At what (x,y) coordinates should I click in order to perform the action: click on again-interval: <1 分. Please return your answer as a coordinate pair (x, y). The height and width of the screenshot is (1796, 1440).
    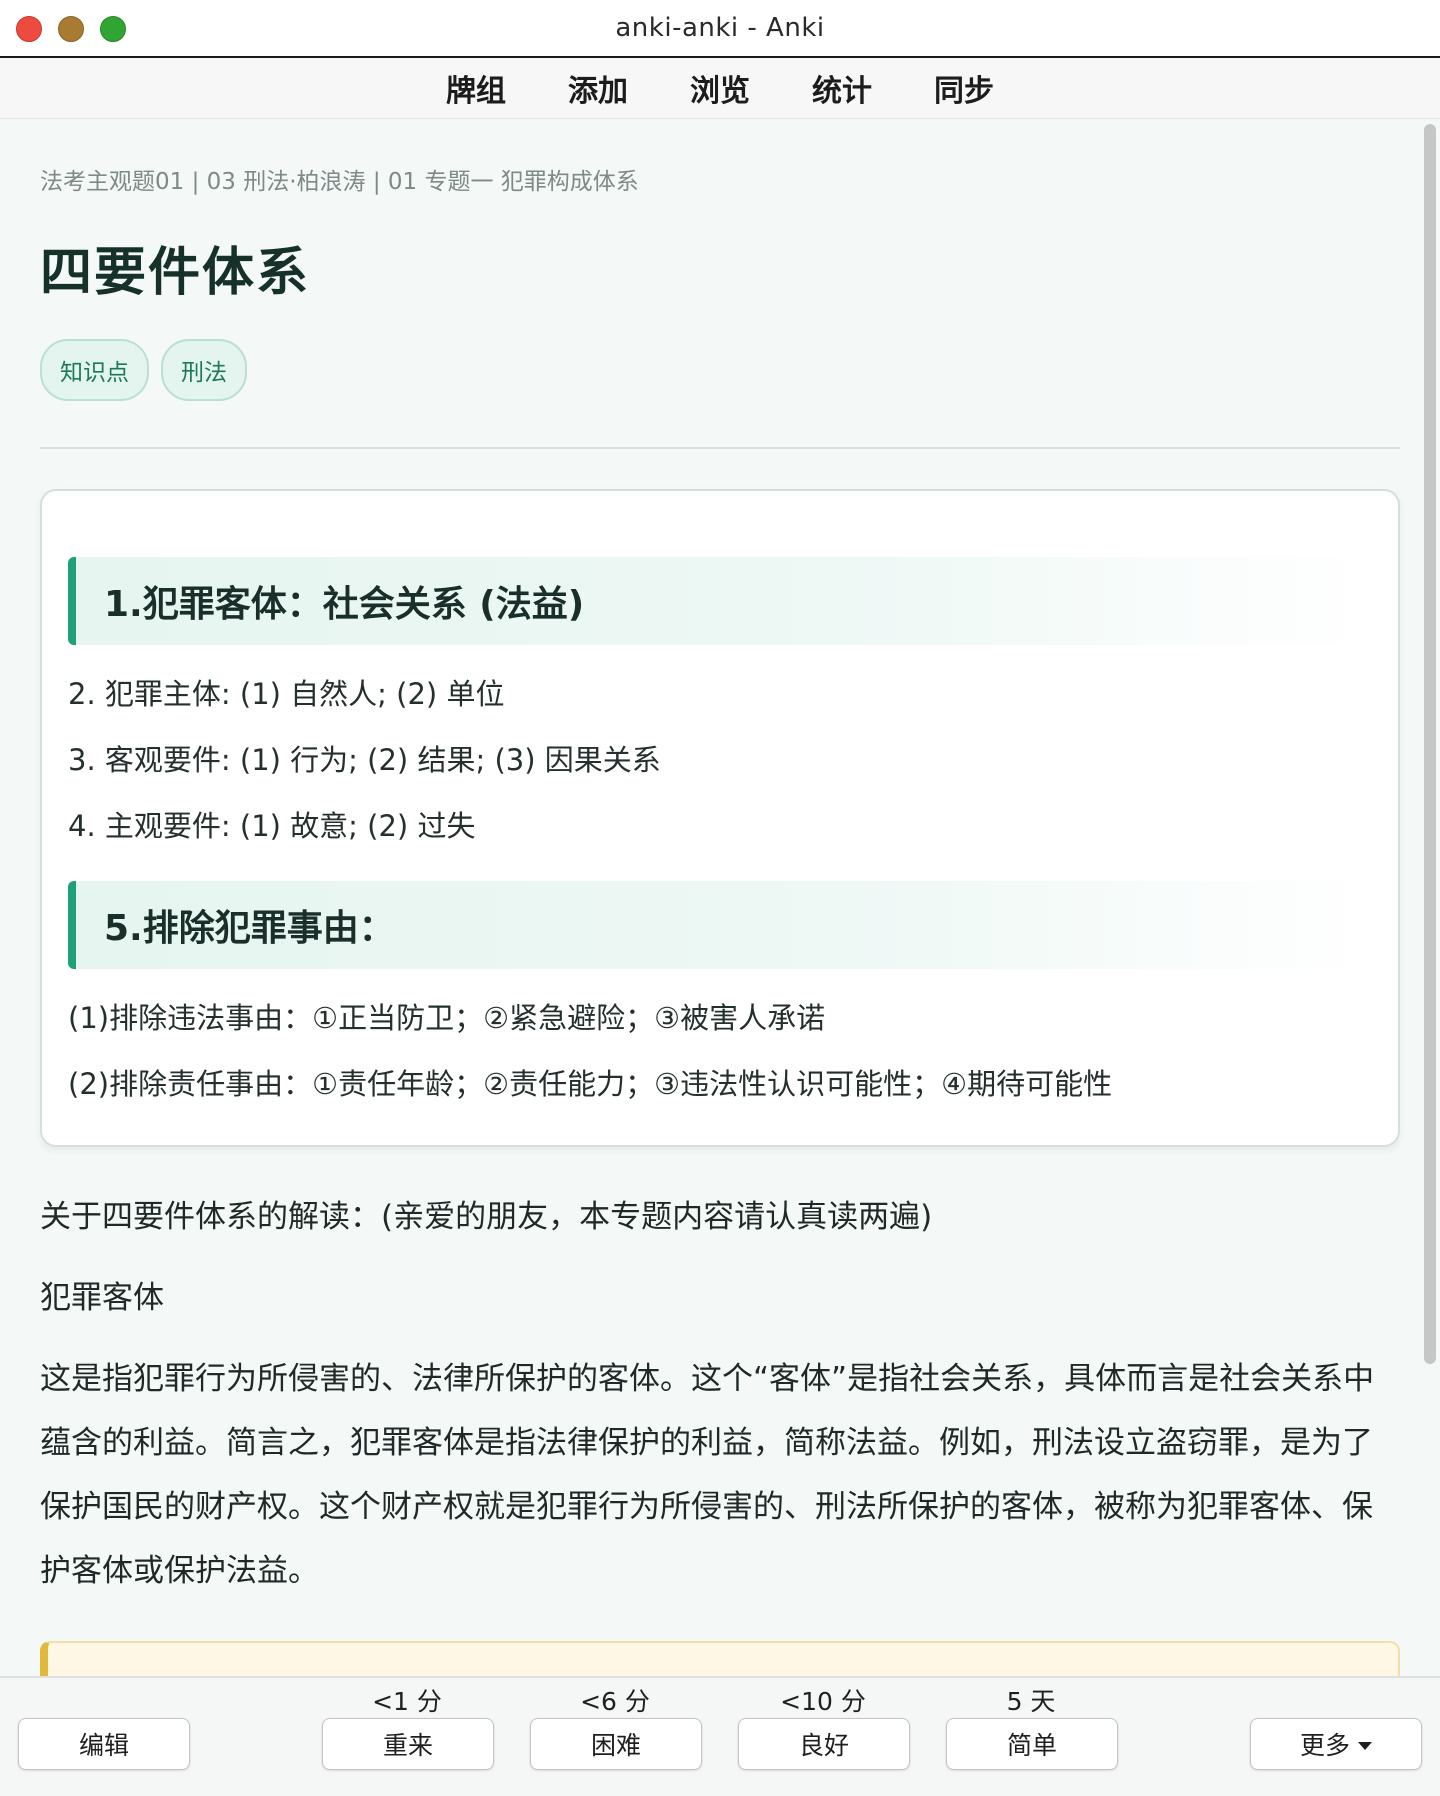
    Looking at the image, I should click on (407, 1701).